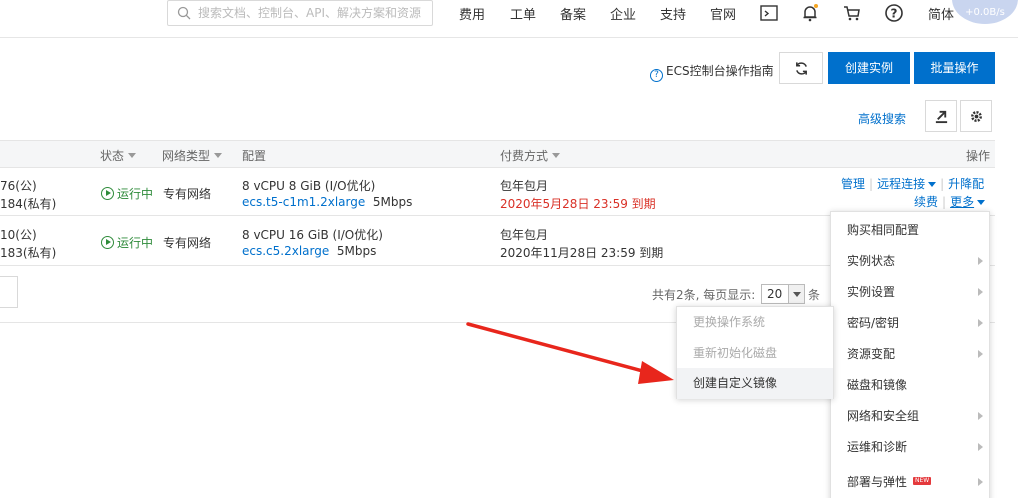  What do you see at coordinates (926, 202) in the screenshot?
I see `renew-link: 续费` at bounding box center [926, 202].